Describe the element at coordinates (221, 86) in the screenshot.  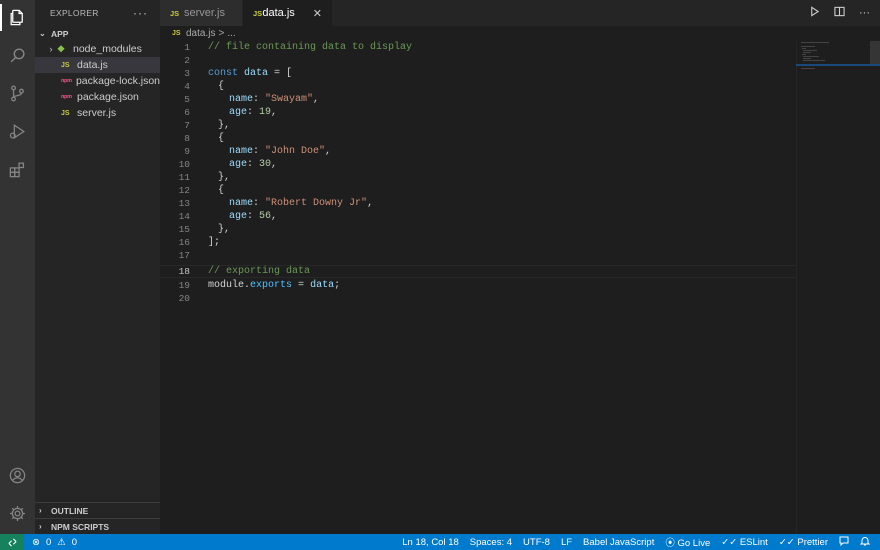
I see `code-line: {` at that location.